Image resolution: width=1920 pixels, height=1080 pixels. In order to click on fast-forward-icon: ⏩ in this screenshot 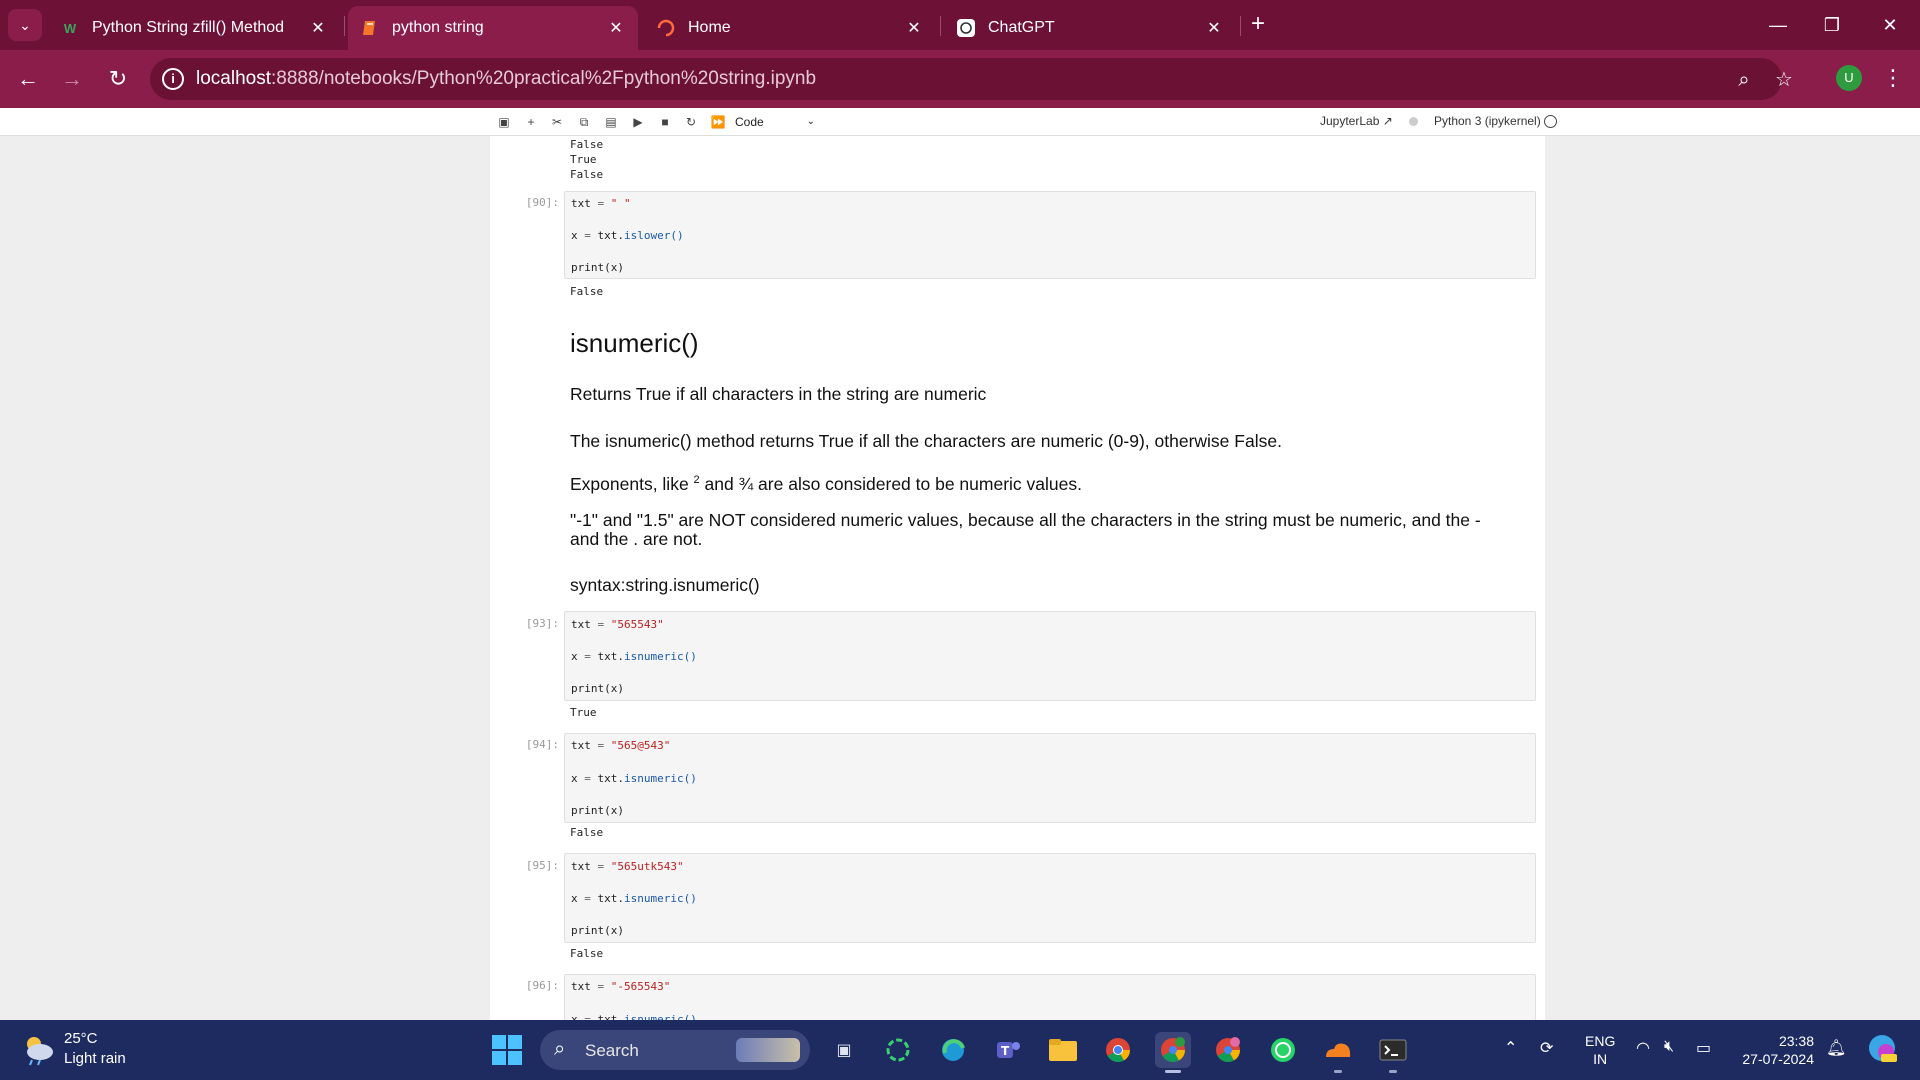, I will do `click(718, 122)`.